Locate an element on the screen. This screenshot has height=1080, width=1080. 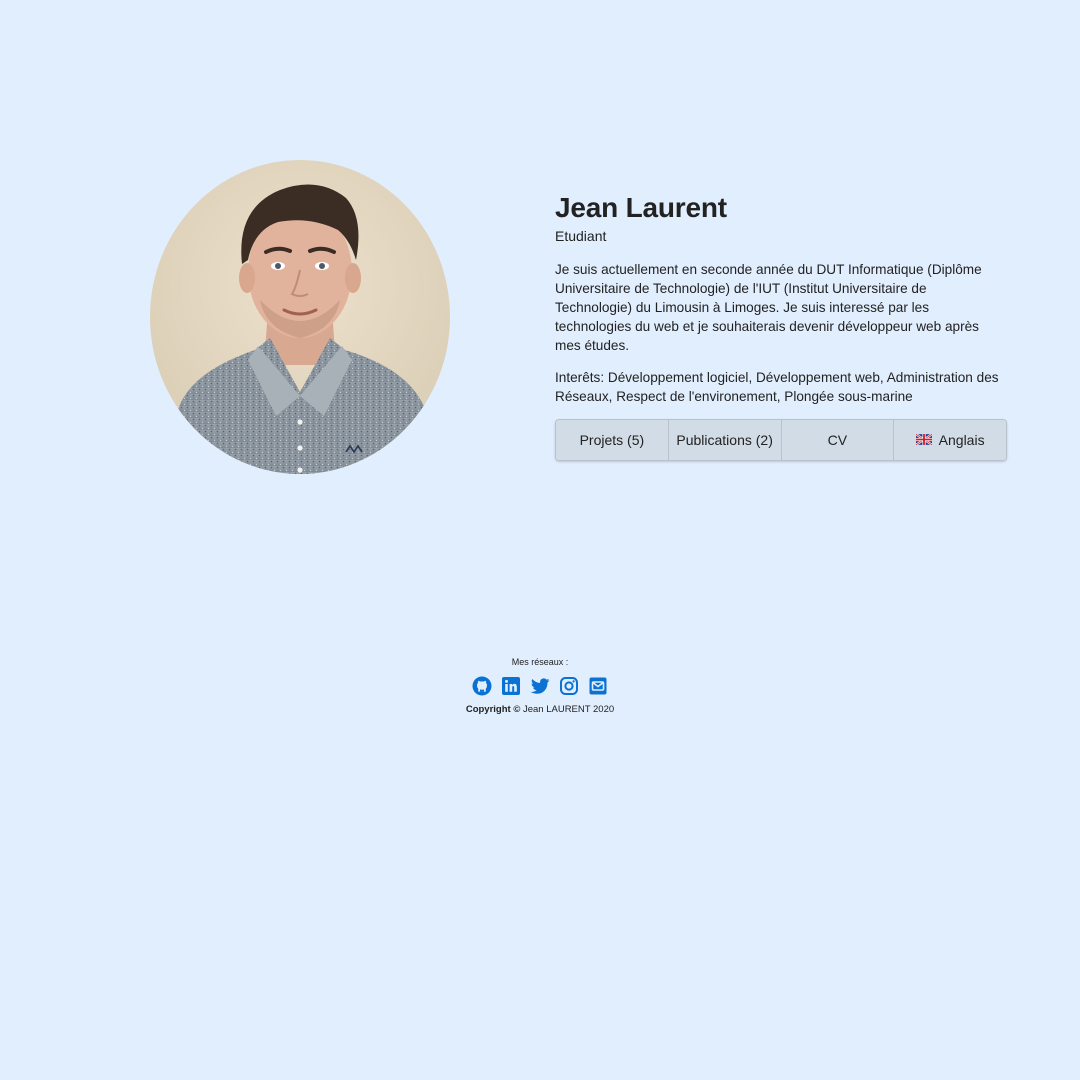
language-button: Anglais is located at coordinates (950, 440).